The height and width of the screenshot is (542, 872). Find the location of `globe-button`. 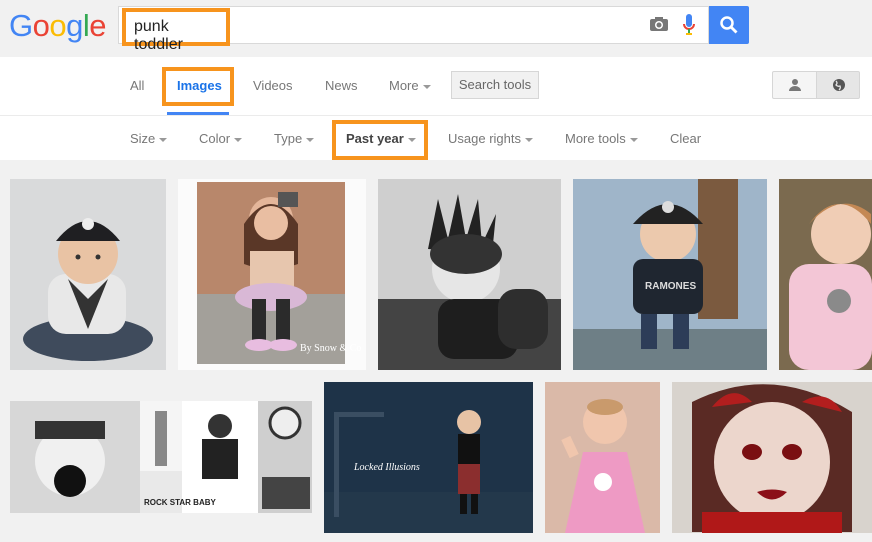

globe-button is located at coordinates (838, 85).